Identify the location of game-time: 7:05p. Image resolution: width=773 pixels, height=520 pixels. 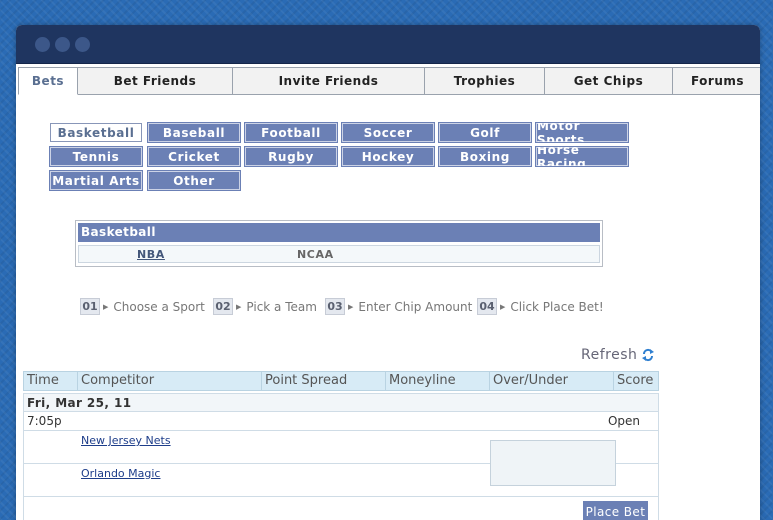
(44, 421).